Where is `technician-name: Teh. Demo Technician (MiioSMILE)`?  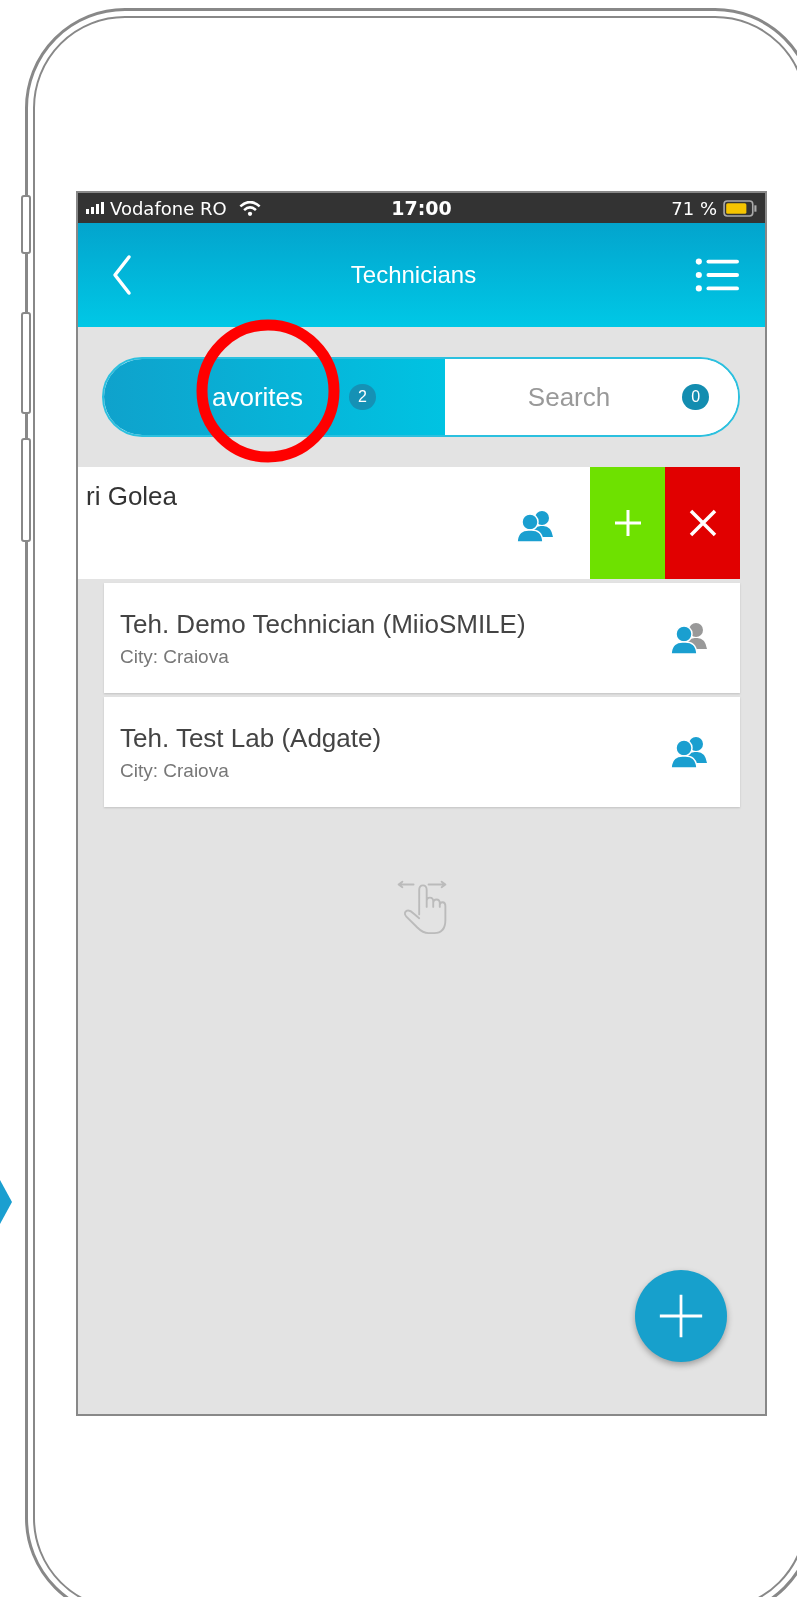 technician-name: Teh. Demo Technician (MiioSMILE) is located at coordinates (323, 624).